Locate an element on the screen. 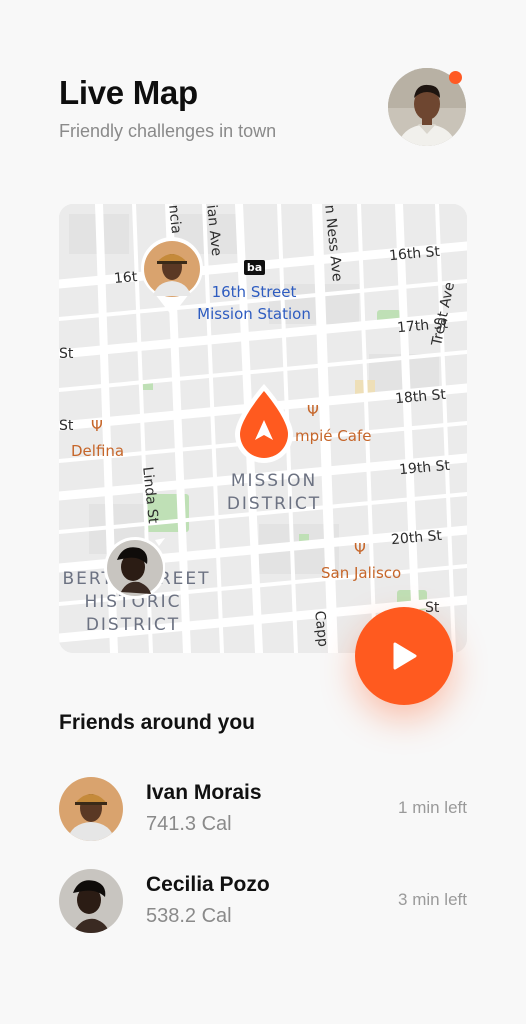 Image resolution: width=526 pixels, height=1024 pixels. friend-time-left: 3 min left is located at coordinates (432, 899).